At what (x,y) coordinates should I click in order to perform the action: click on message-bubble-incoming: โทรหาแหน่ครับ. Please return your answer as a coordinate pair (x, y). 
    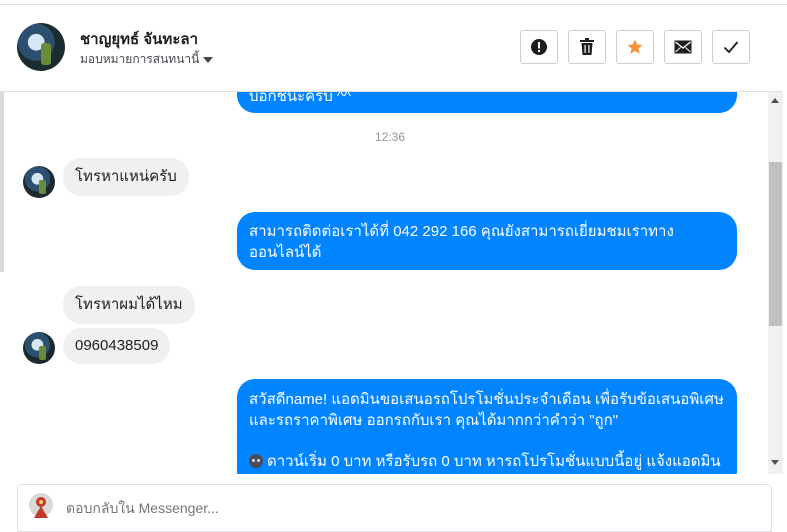
    Looking at the image, I should click on (126, 177).